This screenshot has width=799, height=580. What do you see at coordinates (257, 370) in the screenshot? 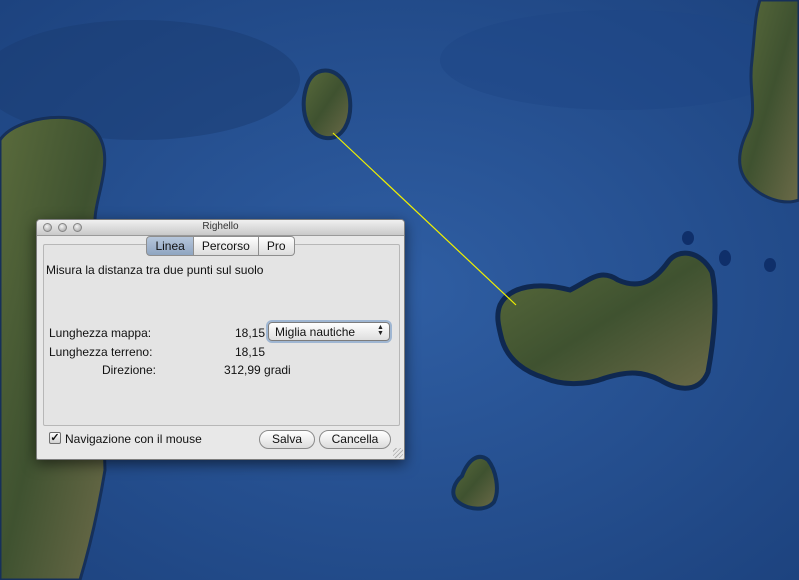
I see `heading-value: 312,99 gradi` at bounding box center [257, 370].